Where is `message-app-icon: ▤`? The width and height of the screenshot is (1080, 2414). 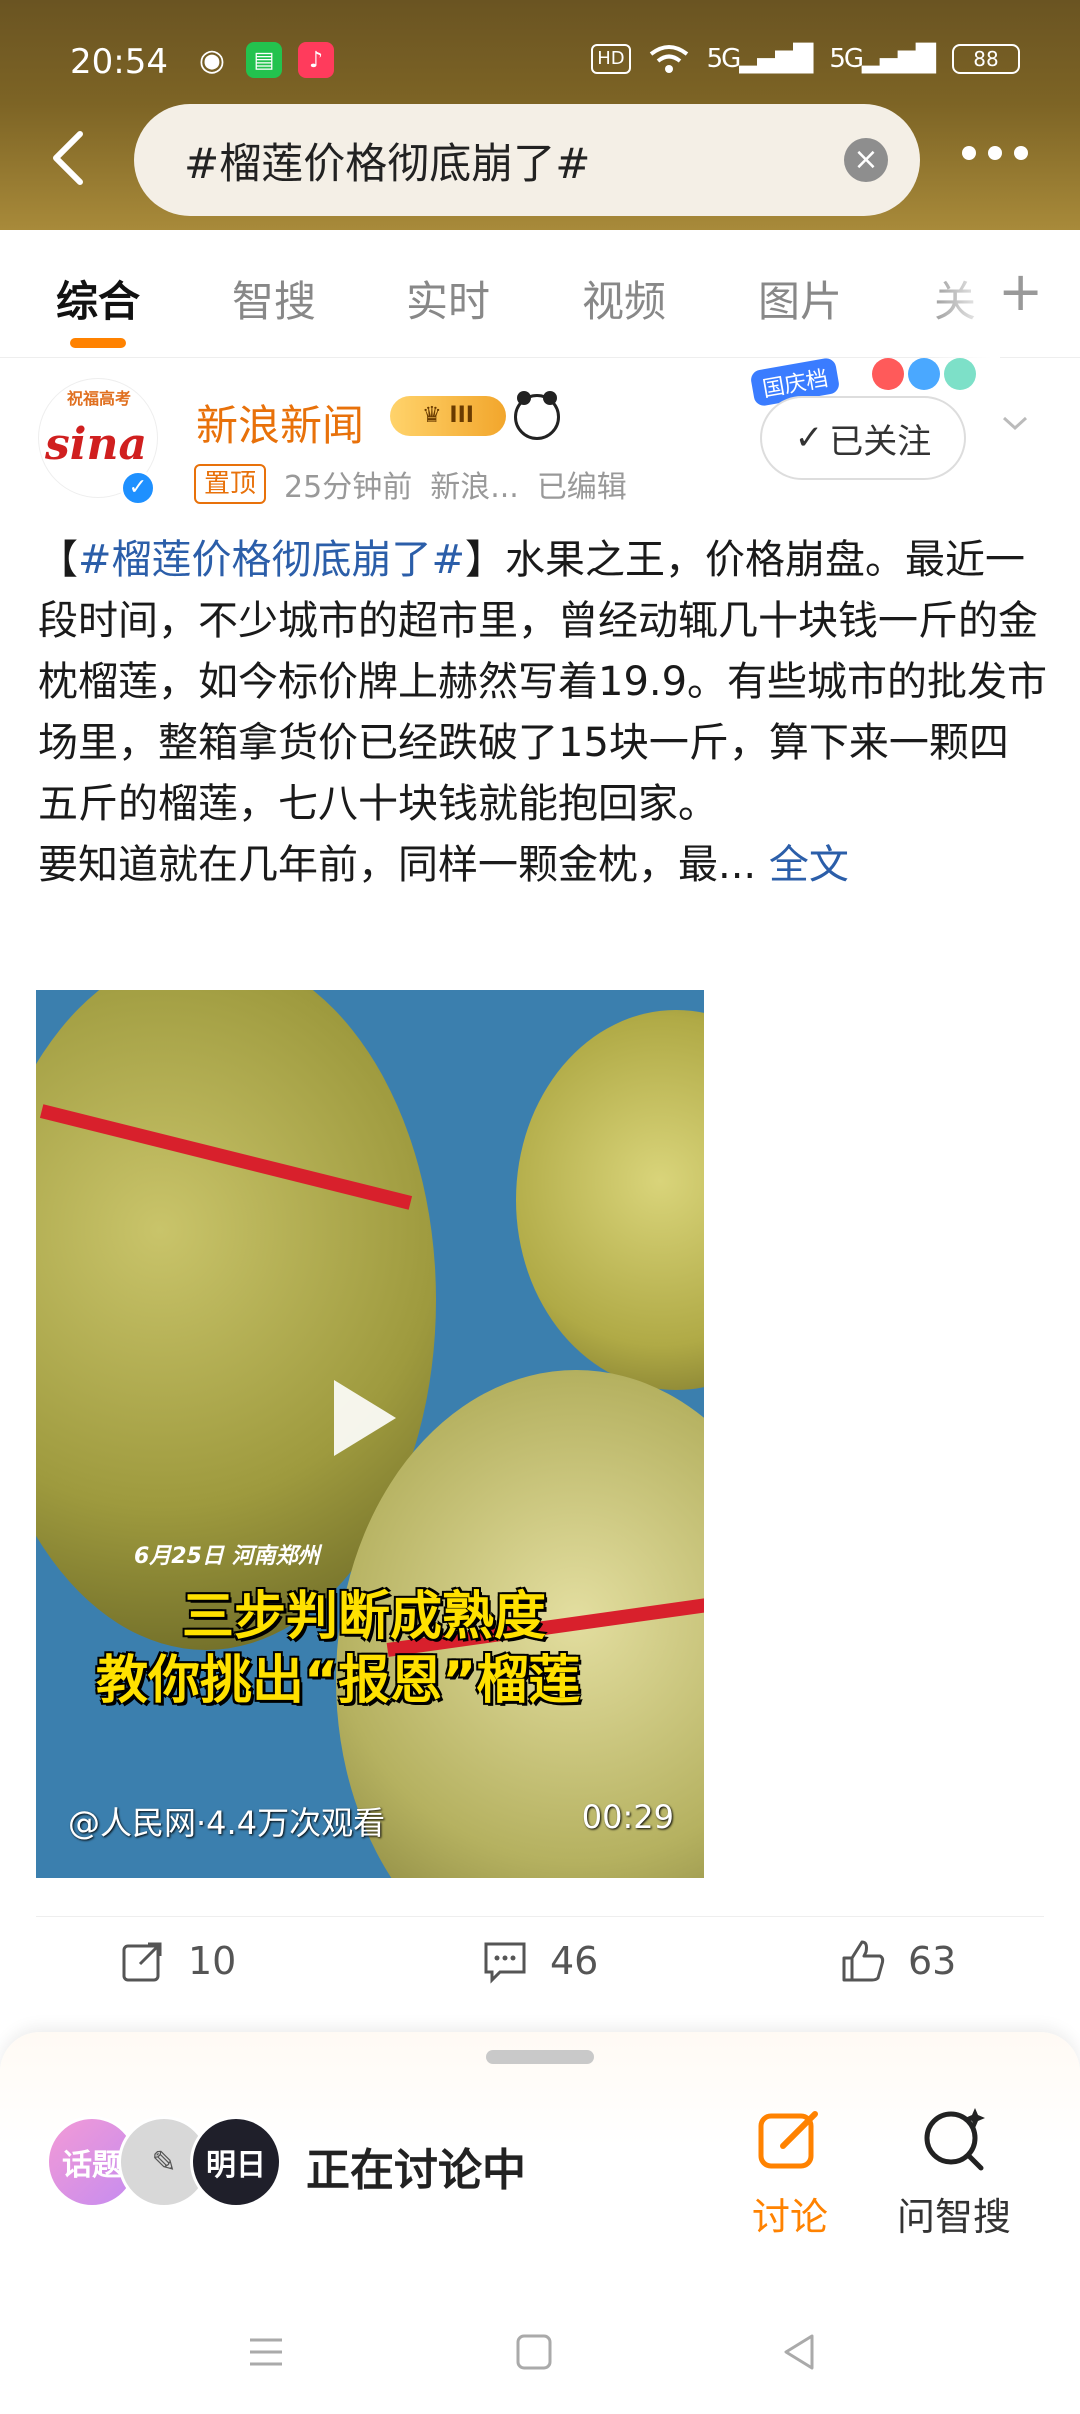
message-app-icon: ▤ is located at coordinates (264, 60).